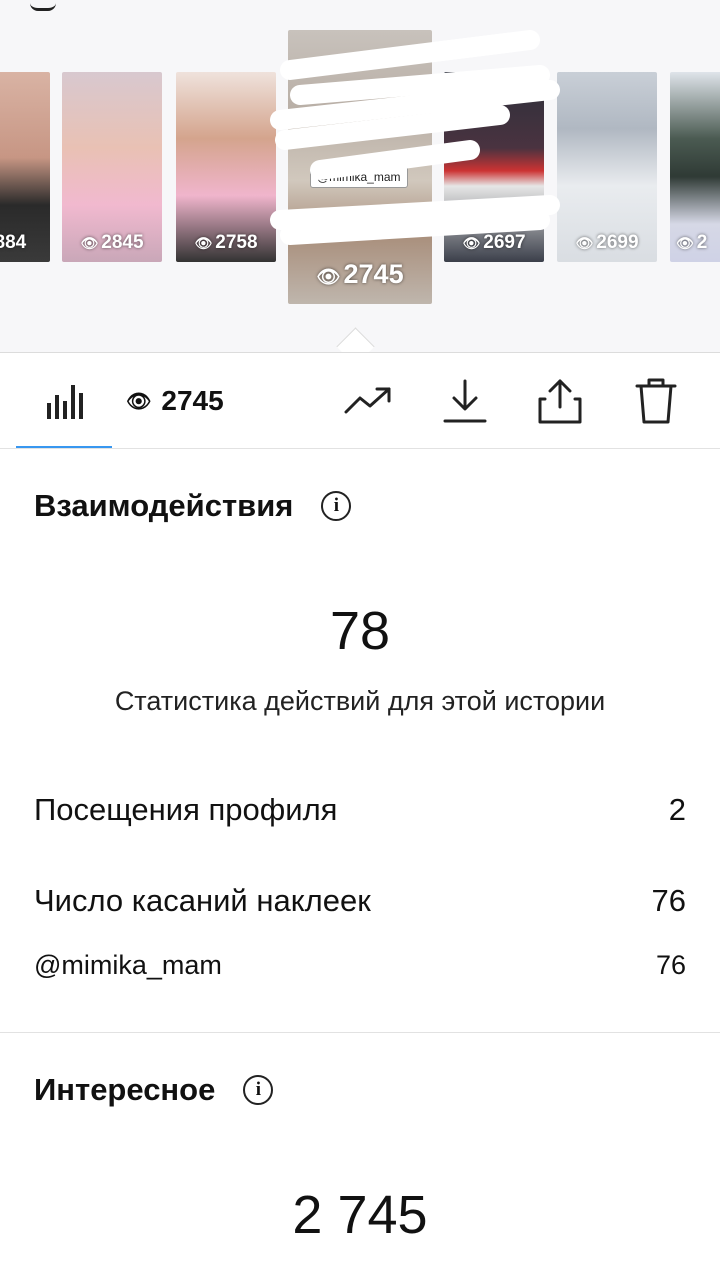 Image resolution: width=720 pixels, height=1280 pixels. What do you see at coordinates (360, 810) in the screenshot?
I see `stat-row-profile-visits: Посещения профиля 2` at bounding box center [360, 810].